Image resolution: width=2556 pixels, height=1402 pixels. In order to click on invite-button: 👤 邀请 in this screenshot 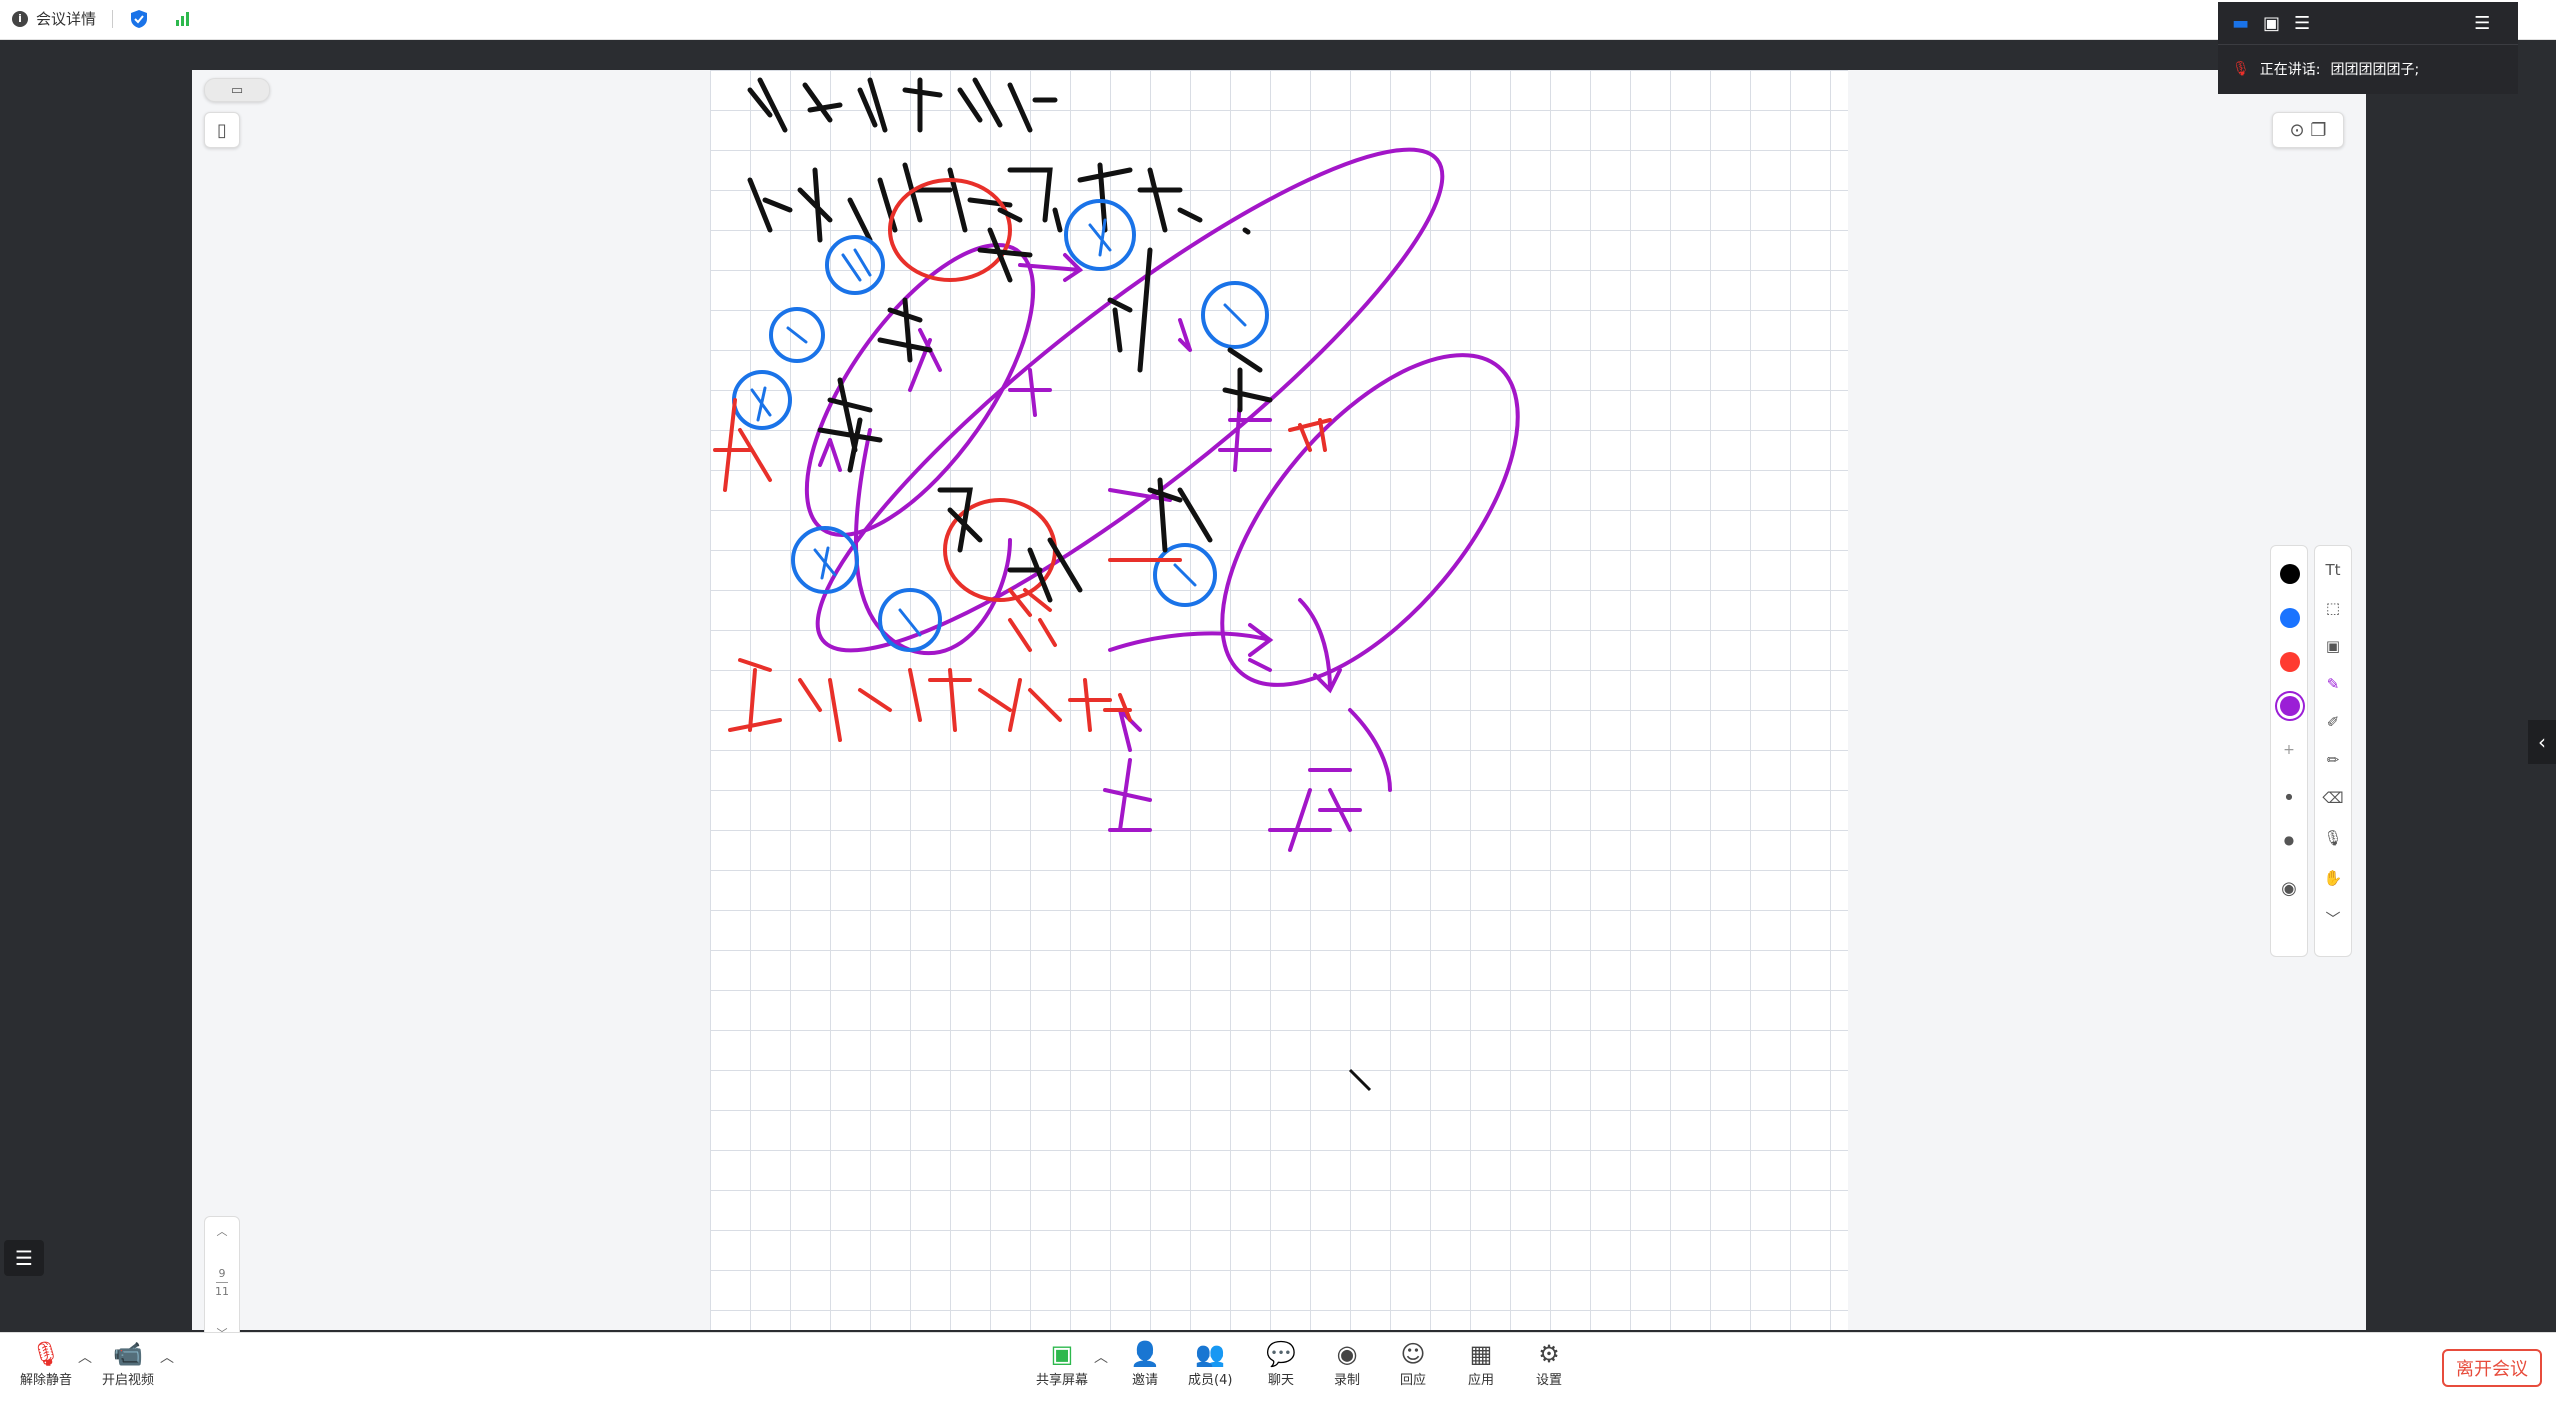, I will do `click(1145, 1363)`.